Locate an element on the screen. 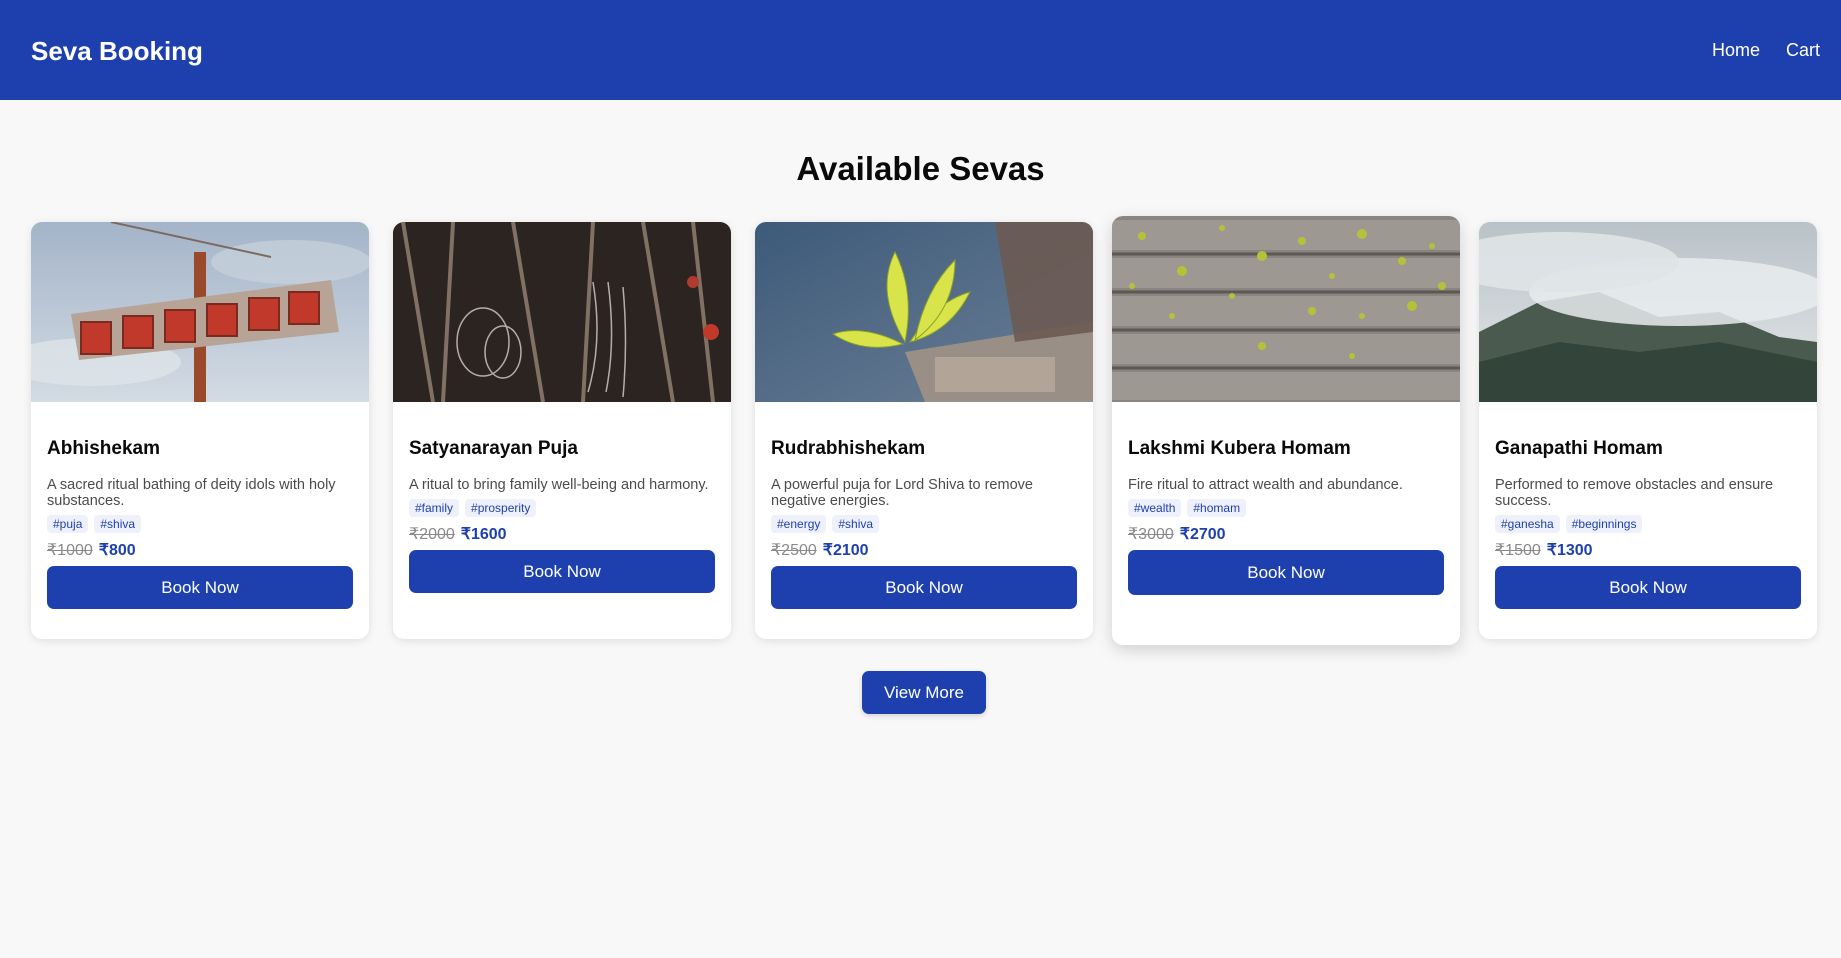  page-title: Available Sevas is located at coordinates (920, 168).